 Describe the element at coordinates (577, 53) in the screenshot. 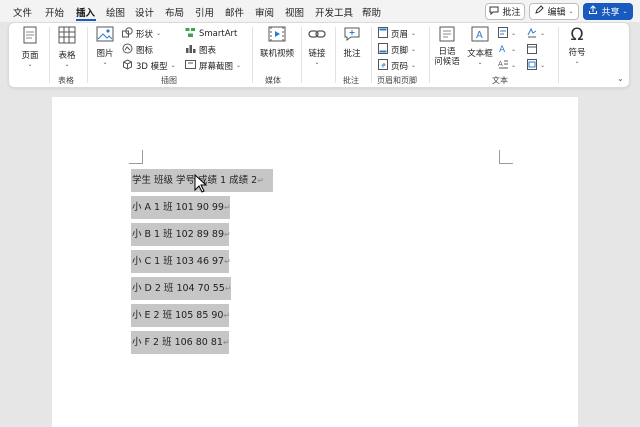

I see `symbol-label: 符号` at that location.